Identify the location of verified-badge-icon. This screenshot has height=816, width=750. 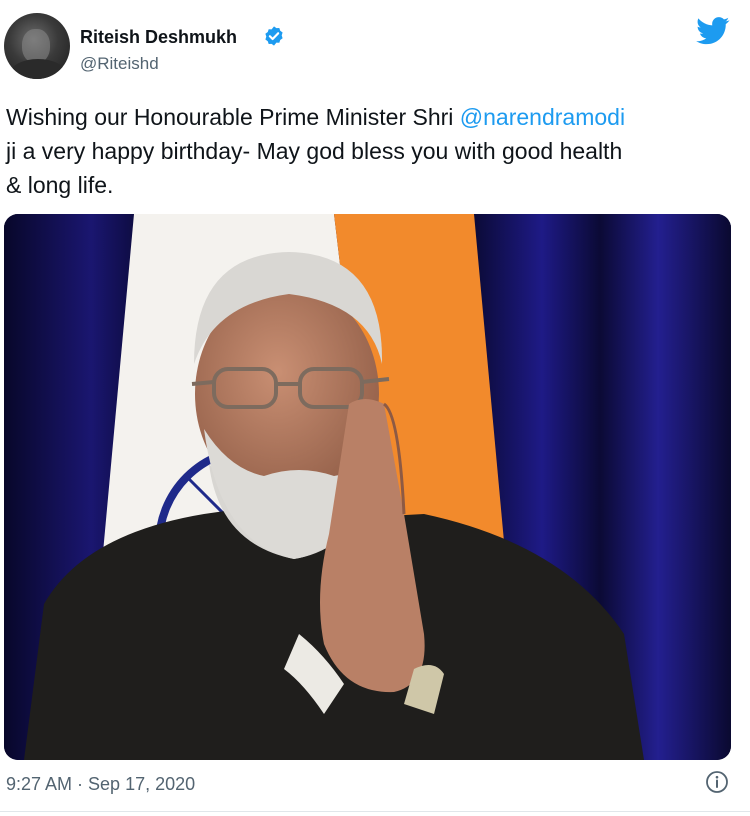
(274, 36).